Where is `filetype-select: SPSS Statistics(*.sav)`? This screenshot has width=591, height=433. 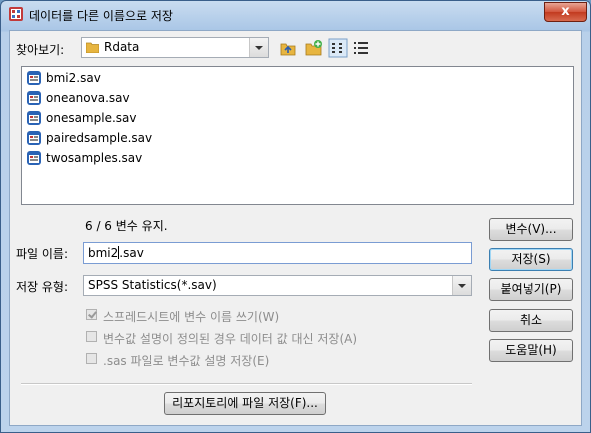 filetype-select: SPSS Statistics(*.sav) is located at coordinates (277, 285).